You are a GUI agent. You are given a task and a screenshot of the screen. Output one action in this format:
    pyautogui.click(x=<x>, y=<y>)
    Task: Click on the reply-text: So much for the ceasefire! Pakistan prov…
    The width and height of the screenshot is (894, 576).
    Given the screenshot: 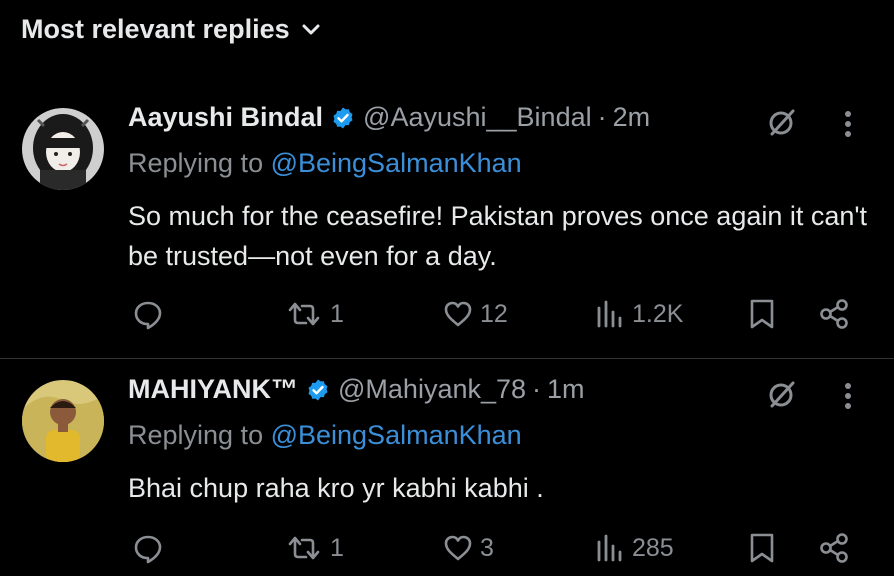 What is the action you would take?
    pyautogui.click(x=498, y=236)
    